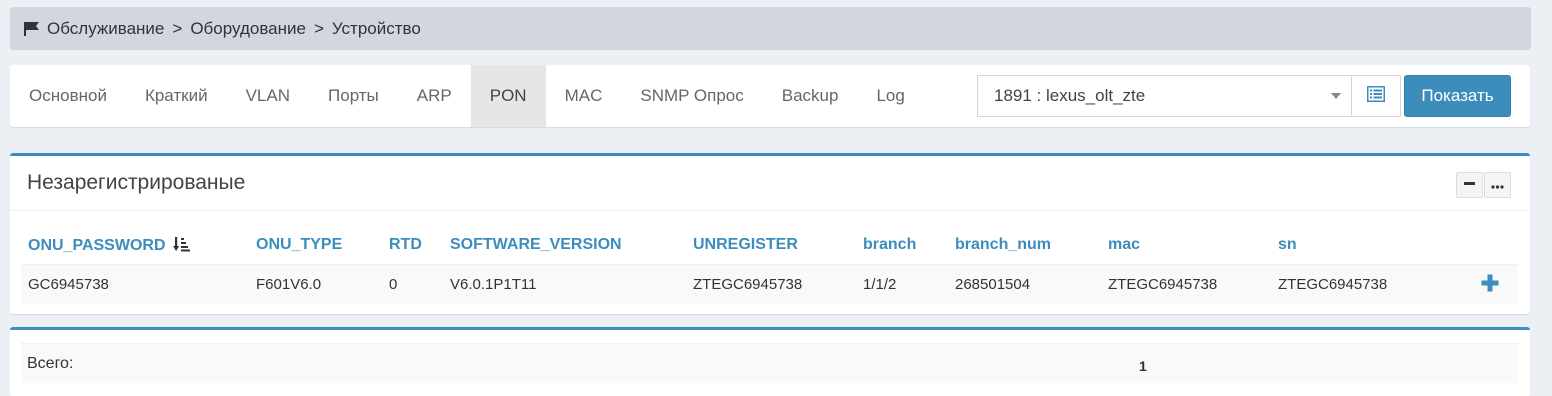  What do you see at coordinates (393, 284) in the screenshot?
I see `table-cell: 0` at bounding box center [393, 284].